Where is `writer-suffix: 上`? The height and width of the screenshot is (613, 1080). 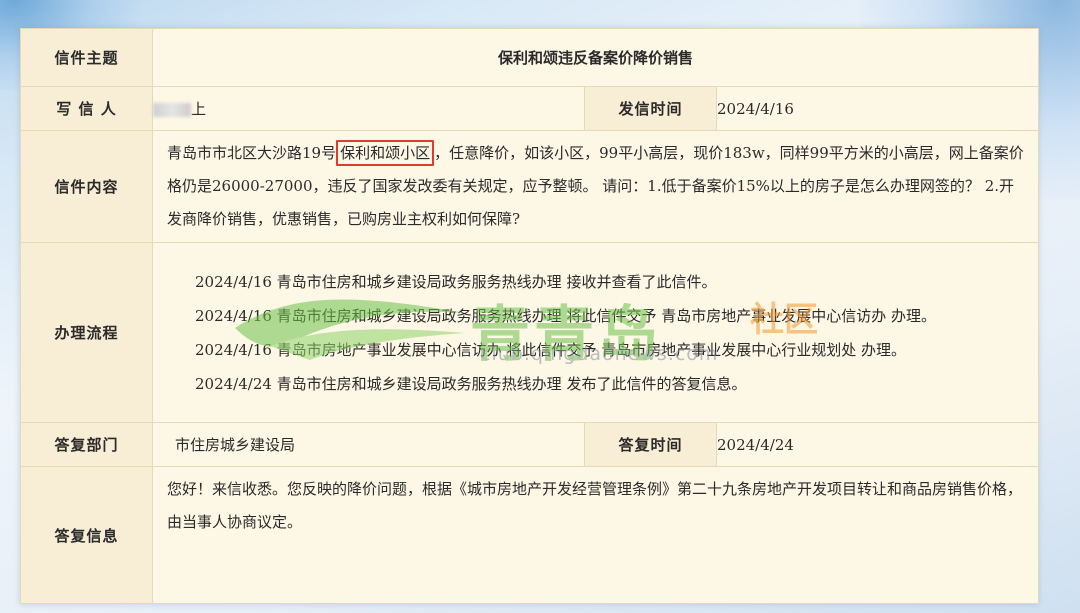 writer-suffix: 上 is located at coordinates (199, 109).